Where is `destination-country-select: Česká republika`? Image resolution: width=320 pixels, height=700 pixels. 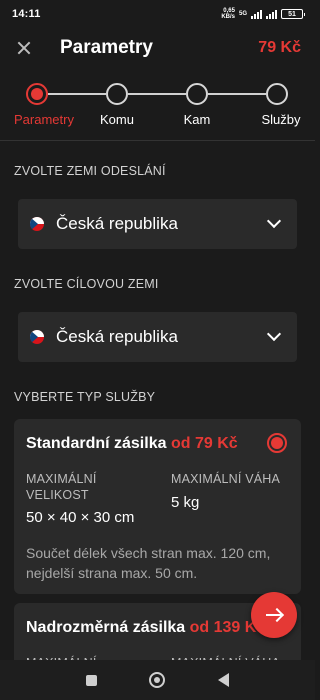 destination-country-select: Česká republika is located at coordinates (157, 337).